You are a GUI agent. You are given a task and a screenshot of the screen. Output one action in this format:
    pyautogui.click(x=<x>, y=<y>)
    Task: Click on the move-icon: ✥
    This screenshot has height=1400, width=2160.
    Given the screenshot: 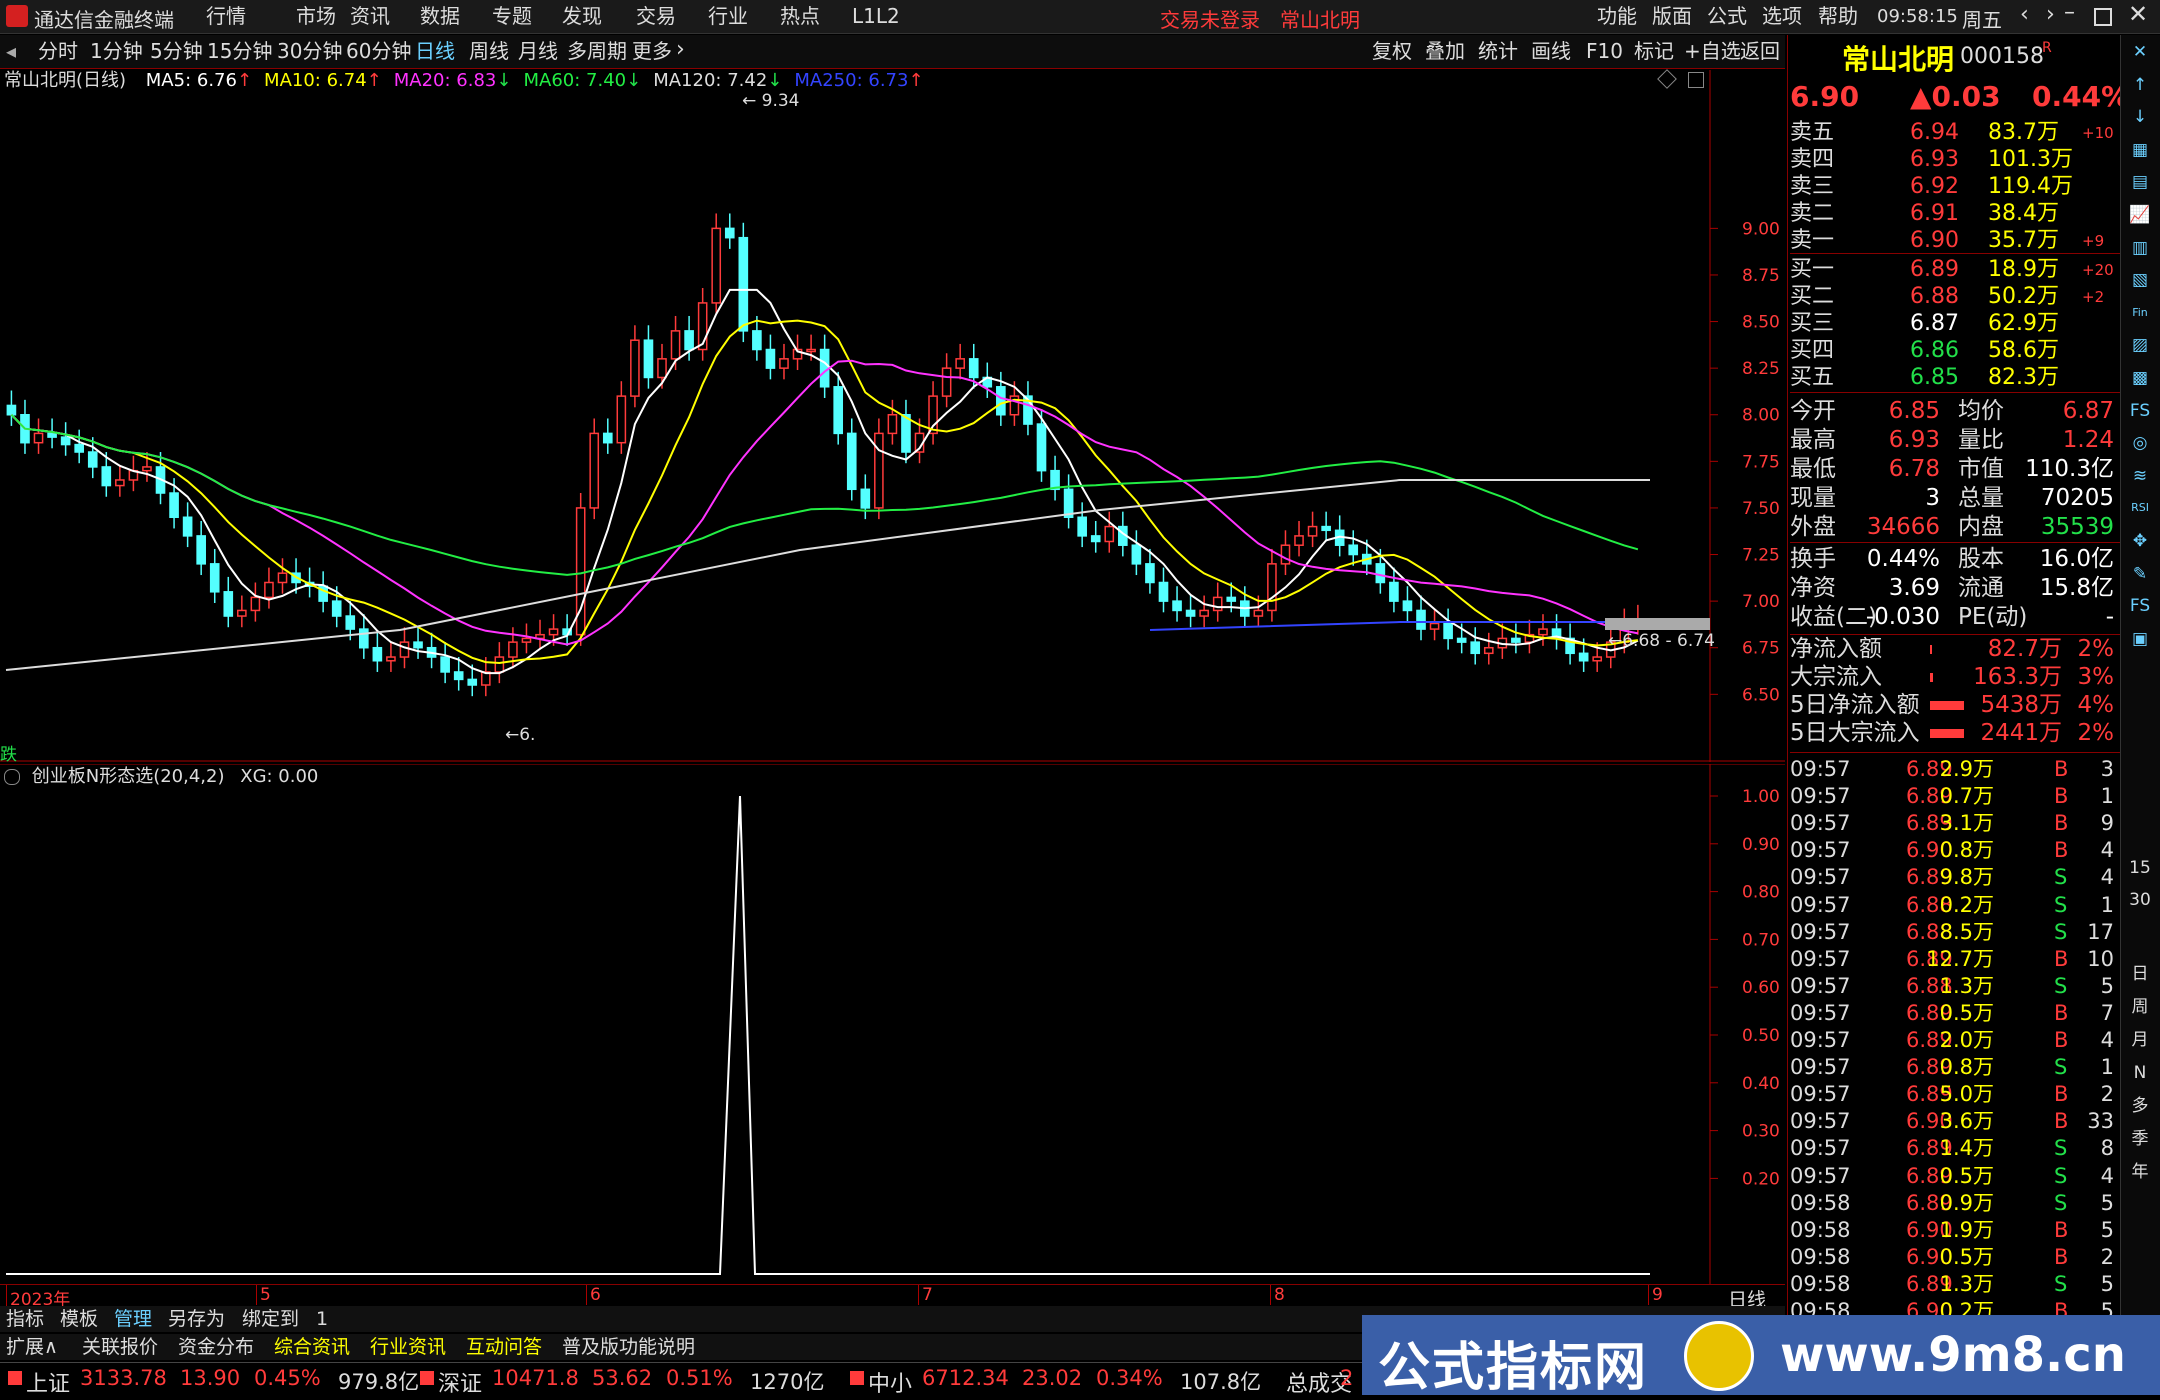 What is the action you would take?
    pyautogui.click(x=2140, y=541)
    